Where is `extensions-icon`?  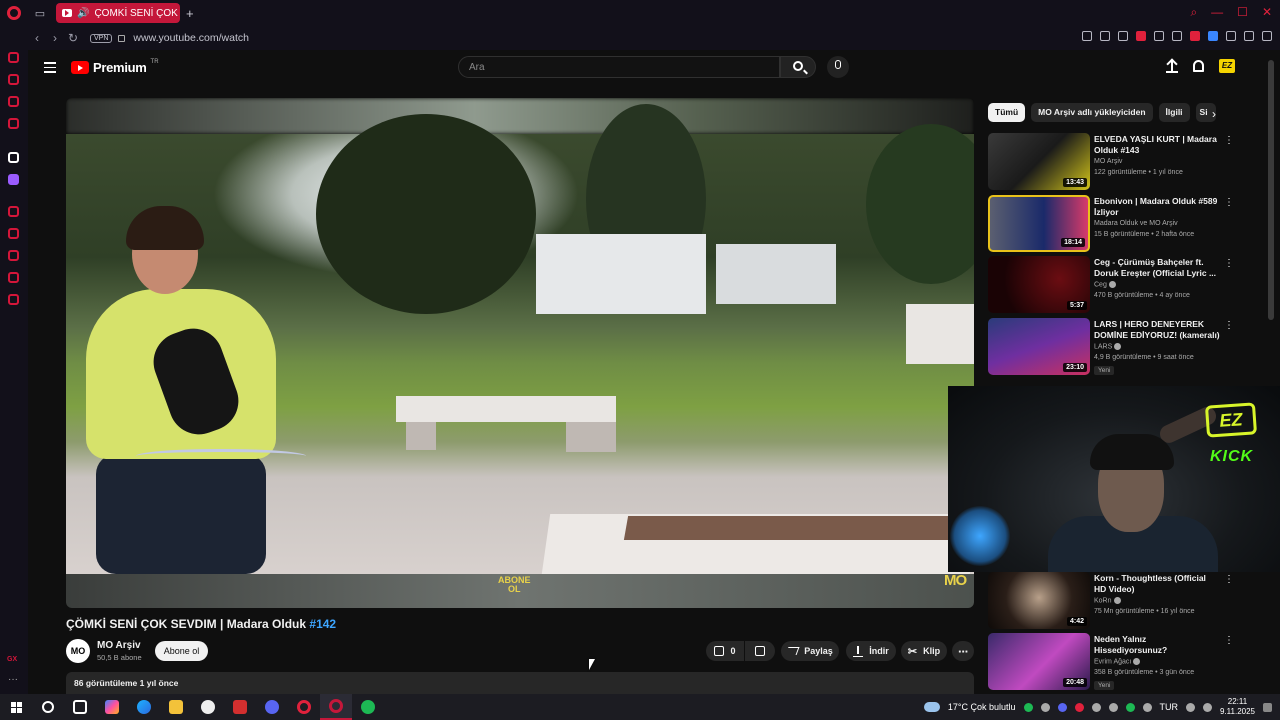
extensions-icon is located at coordinates (1231, 36).